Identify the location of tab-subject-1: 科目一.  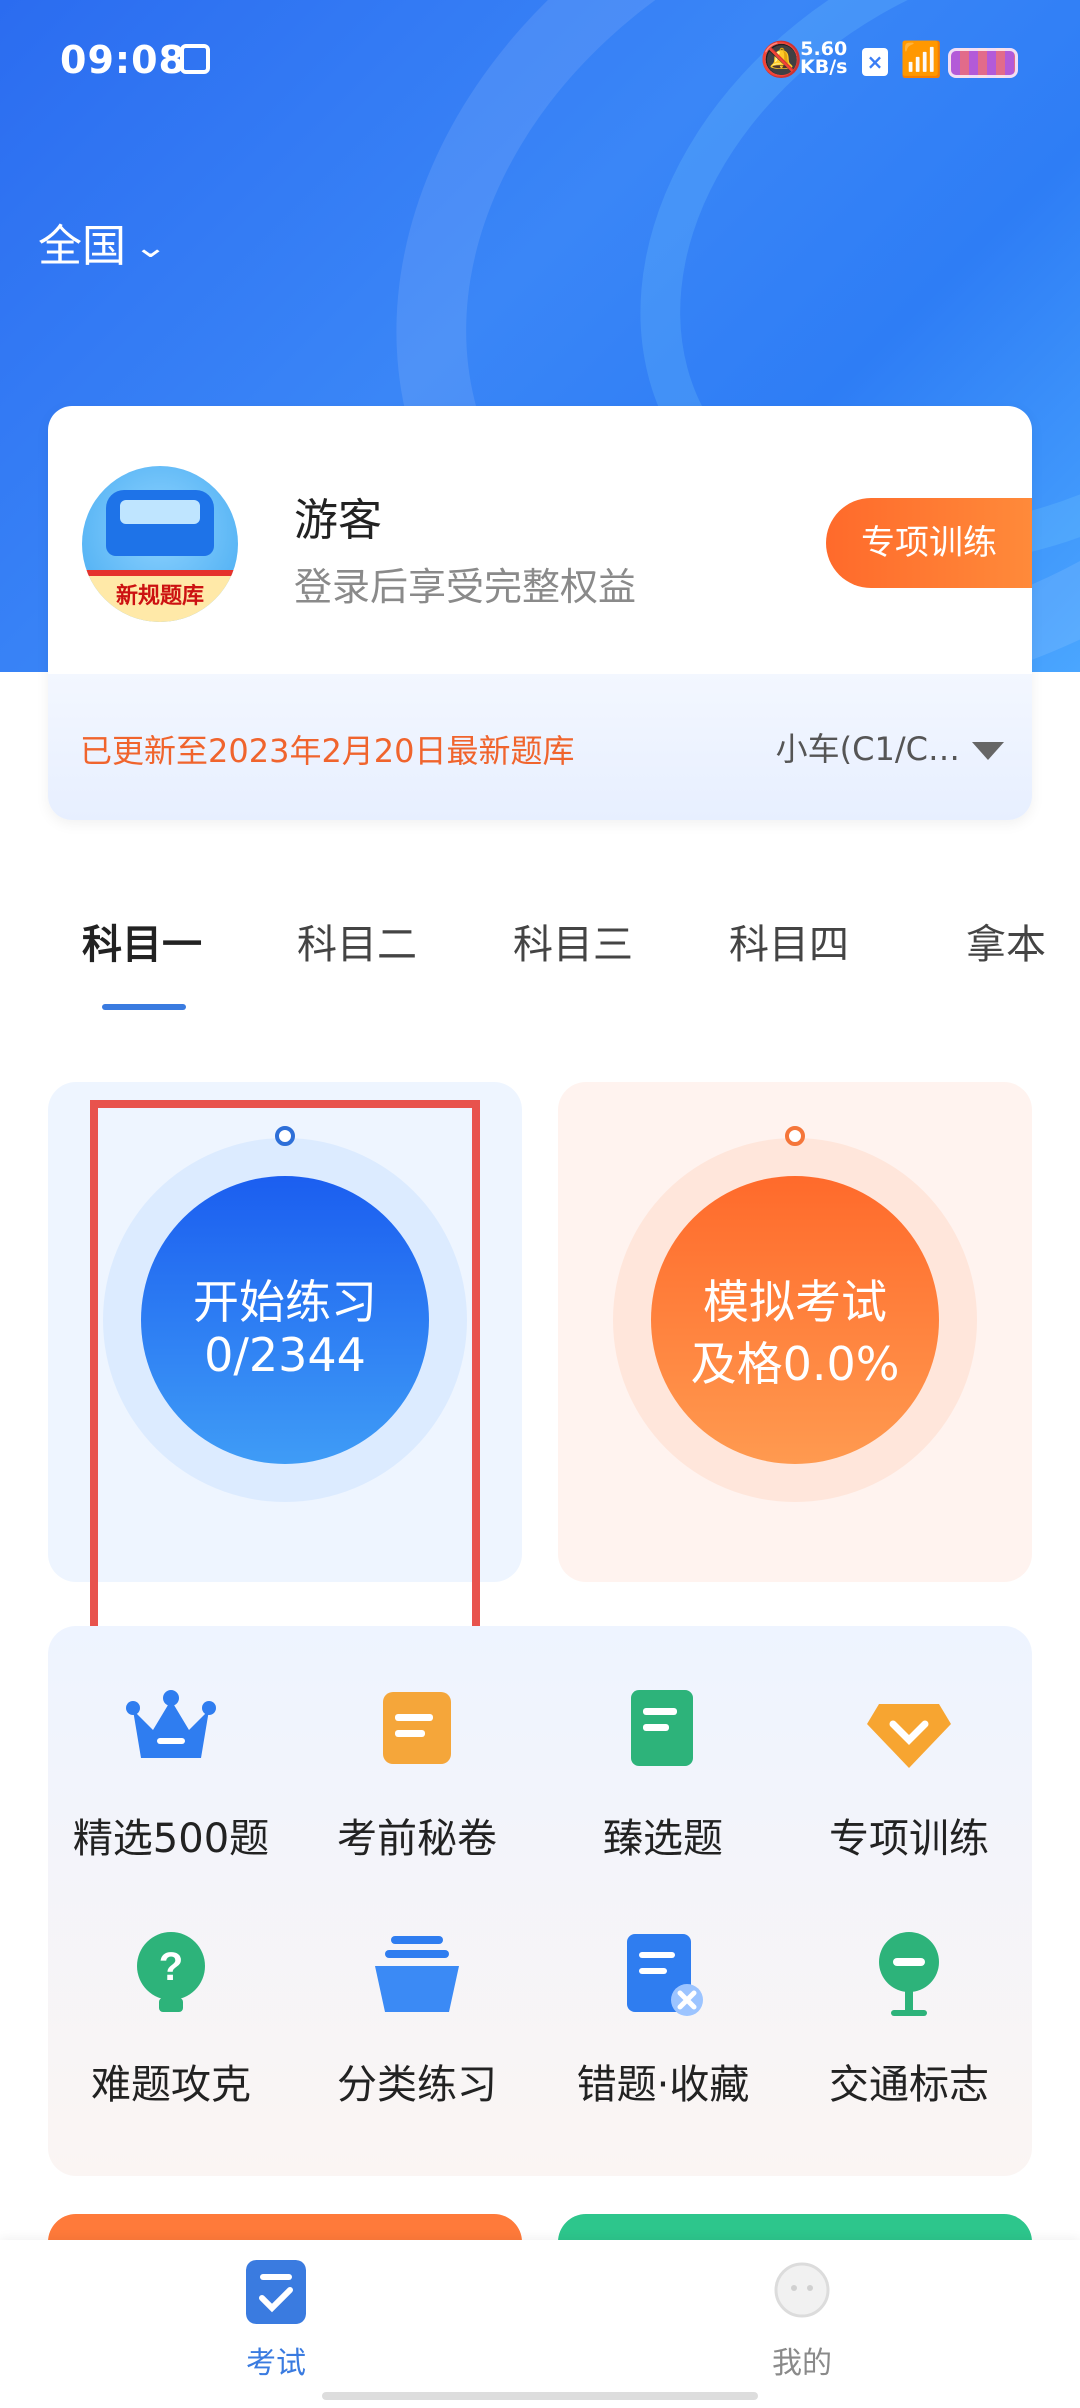
(142, 941).